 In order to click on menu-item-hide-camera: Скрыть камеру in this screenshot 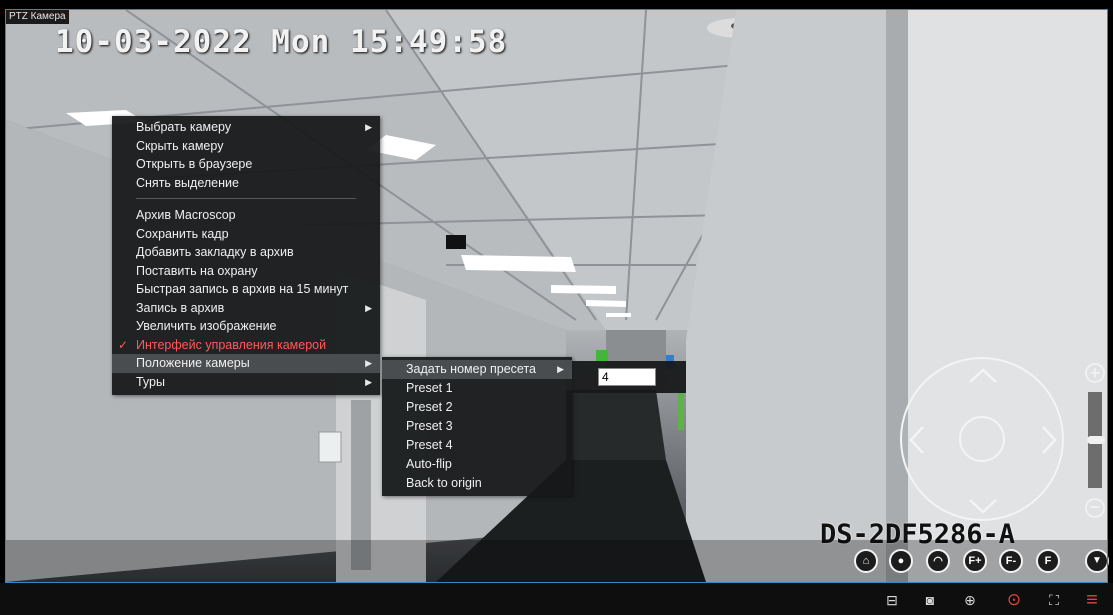, I will do `click(246, 146)`.